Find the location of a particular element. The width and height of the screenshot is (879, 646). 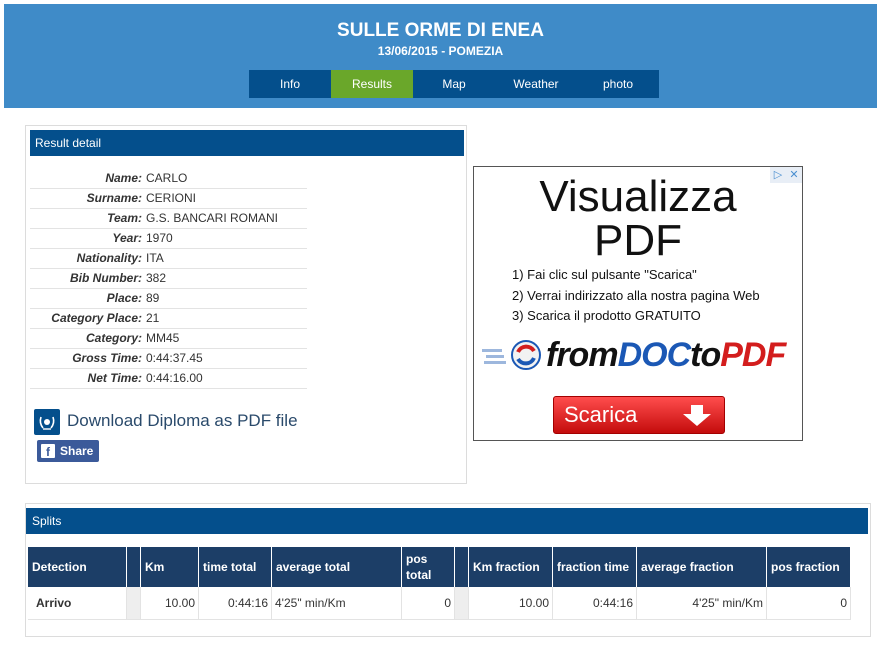

cell-pos-fraction: 0 is located at coordinates (808, 603).